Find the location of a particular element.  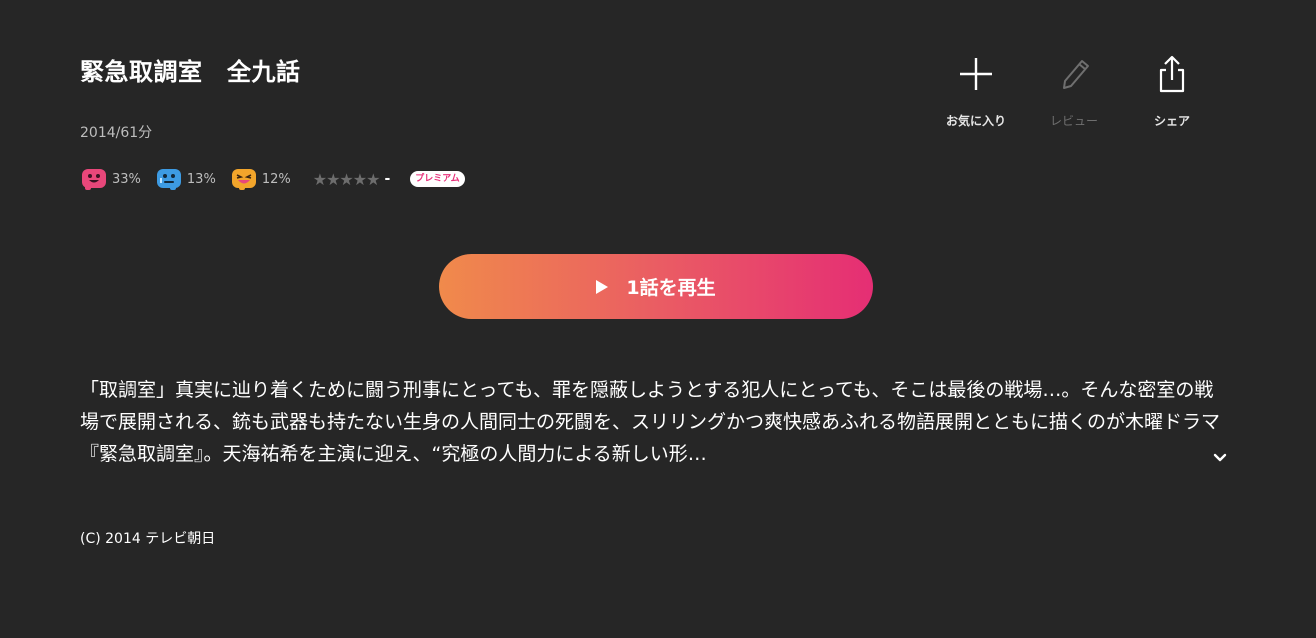

emotion-sad: 13% is located at coordinates (185, 179).